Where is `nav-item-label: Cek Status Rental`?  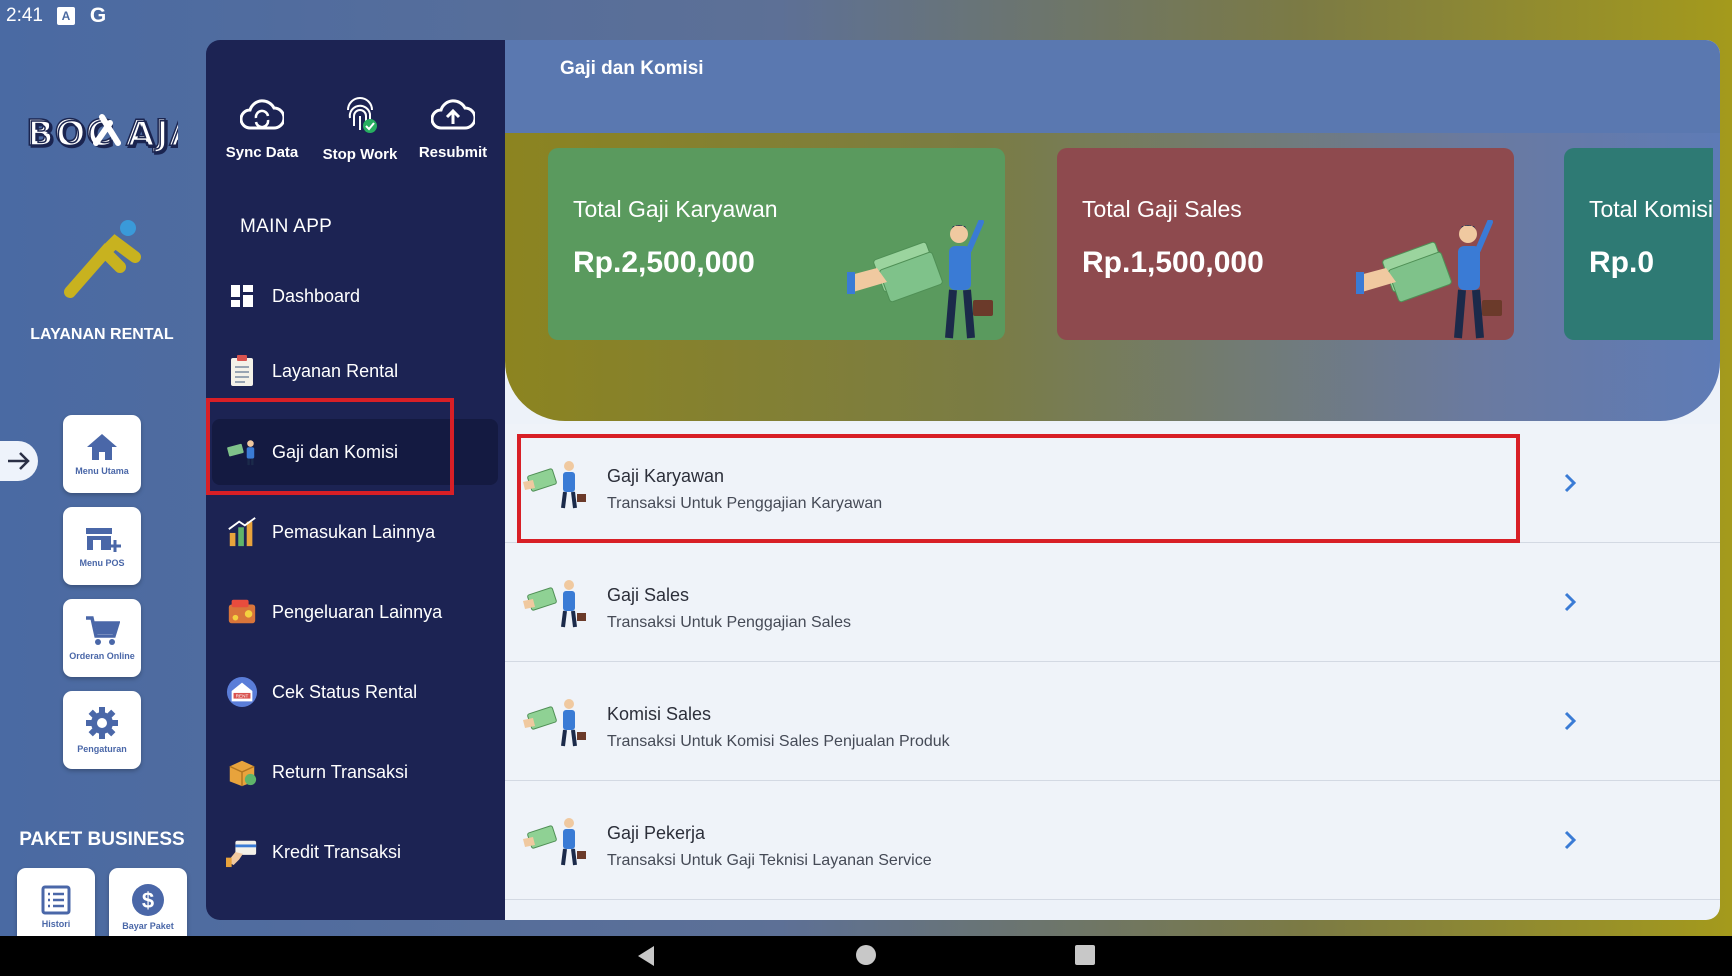 nav-item-label: Cek Status Rental is located at coordinates (345, 691).